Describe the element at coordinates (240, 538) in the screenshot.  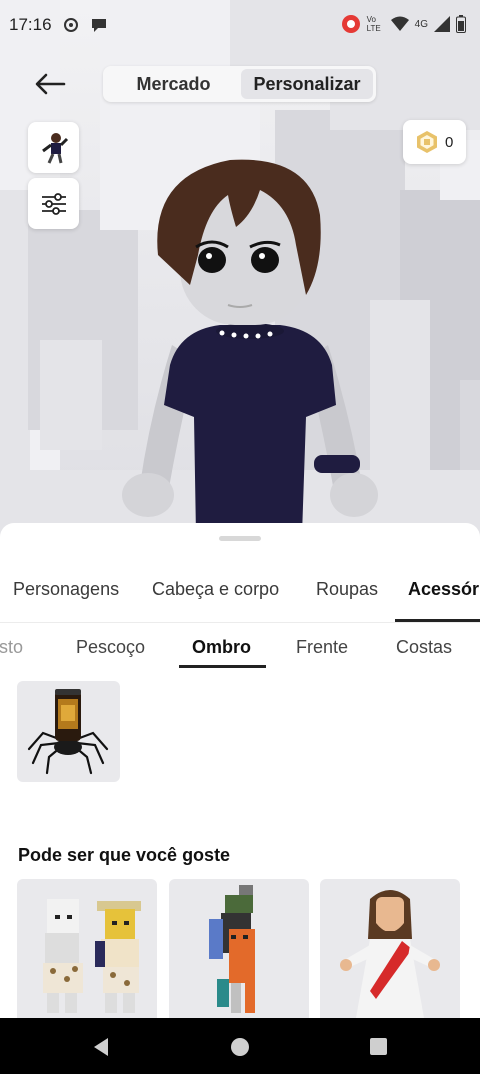
I see `sheet-drag-handle` at that location.